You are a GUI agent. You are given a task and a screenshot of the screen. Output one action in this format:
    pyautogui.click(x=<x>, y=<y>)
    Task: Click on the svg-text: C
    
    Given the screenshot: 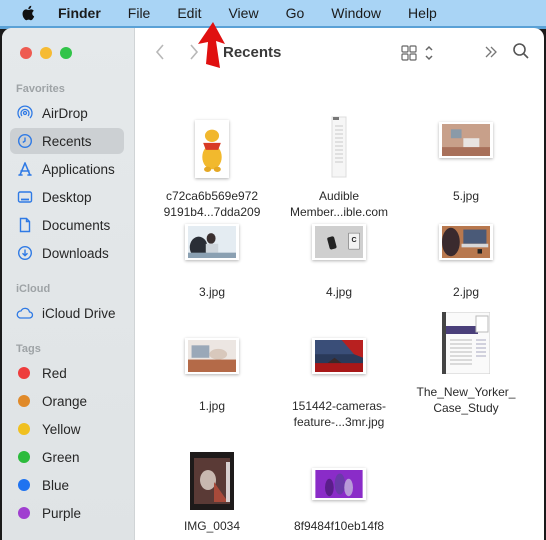 What is the action you would take?
    pyautogui.click(x=353, y=240)
    